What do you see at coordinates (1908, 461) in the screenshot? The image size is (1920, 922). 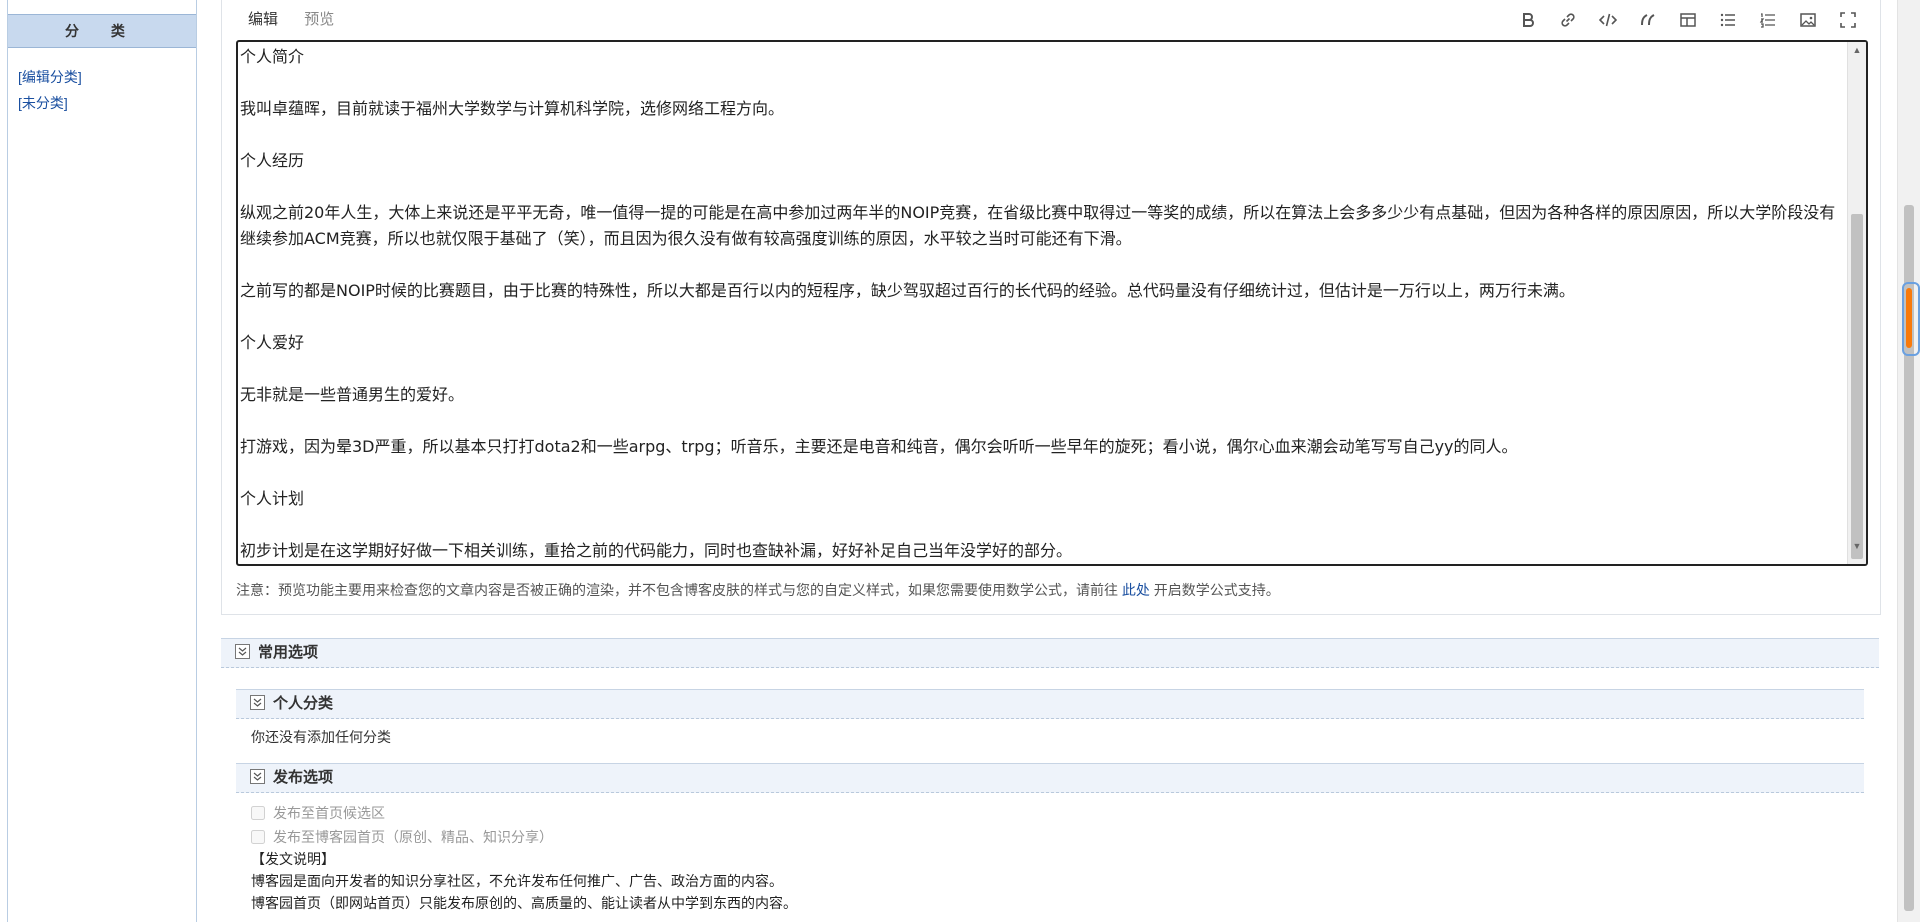 I see `page-scrollbar` at bounding box center [1908, 461].